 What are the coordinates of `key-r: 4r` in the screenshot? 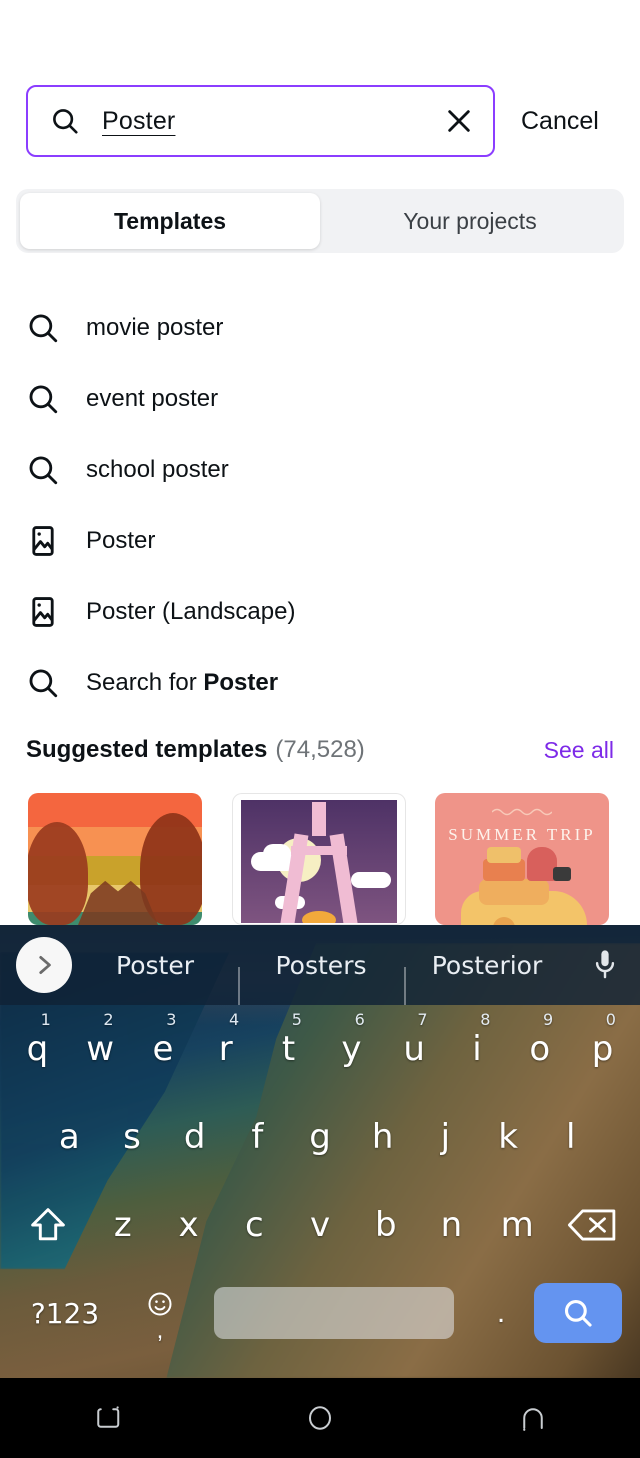 It's located at (225, 1049).